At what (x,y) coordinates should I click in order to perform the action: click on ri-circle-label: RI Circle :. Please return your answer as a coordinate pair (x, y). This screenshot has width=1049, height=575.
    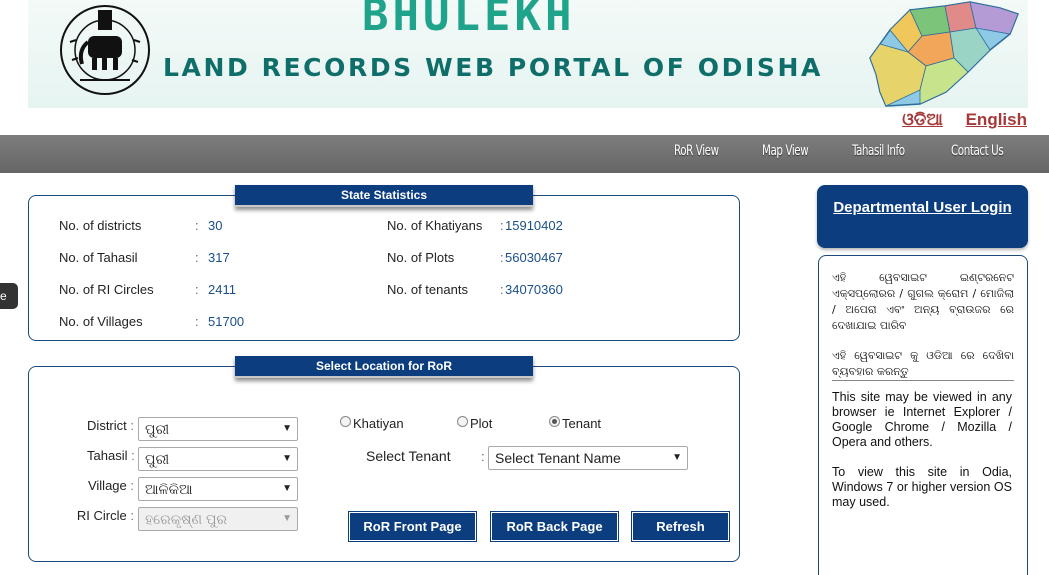
    Looking at the image, I should click on (105, 515).